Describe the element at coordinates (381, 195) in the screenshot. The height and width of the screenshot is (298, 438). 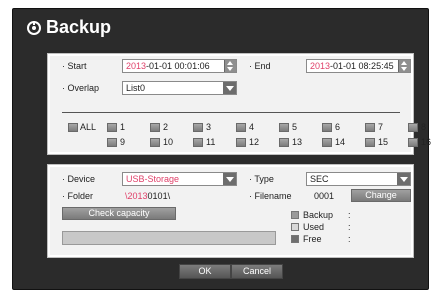
I see `change-button: Change` at that location.